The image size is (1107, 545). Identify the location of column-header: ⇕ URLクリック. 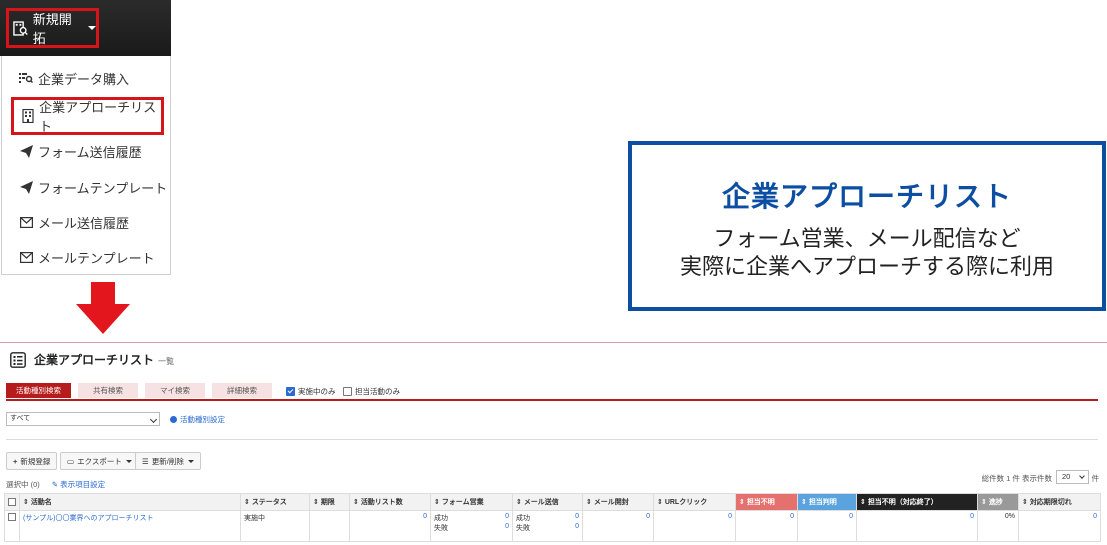
(694, 502).